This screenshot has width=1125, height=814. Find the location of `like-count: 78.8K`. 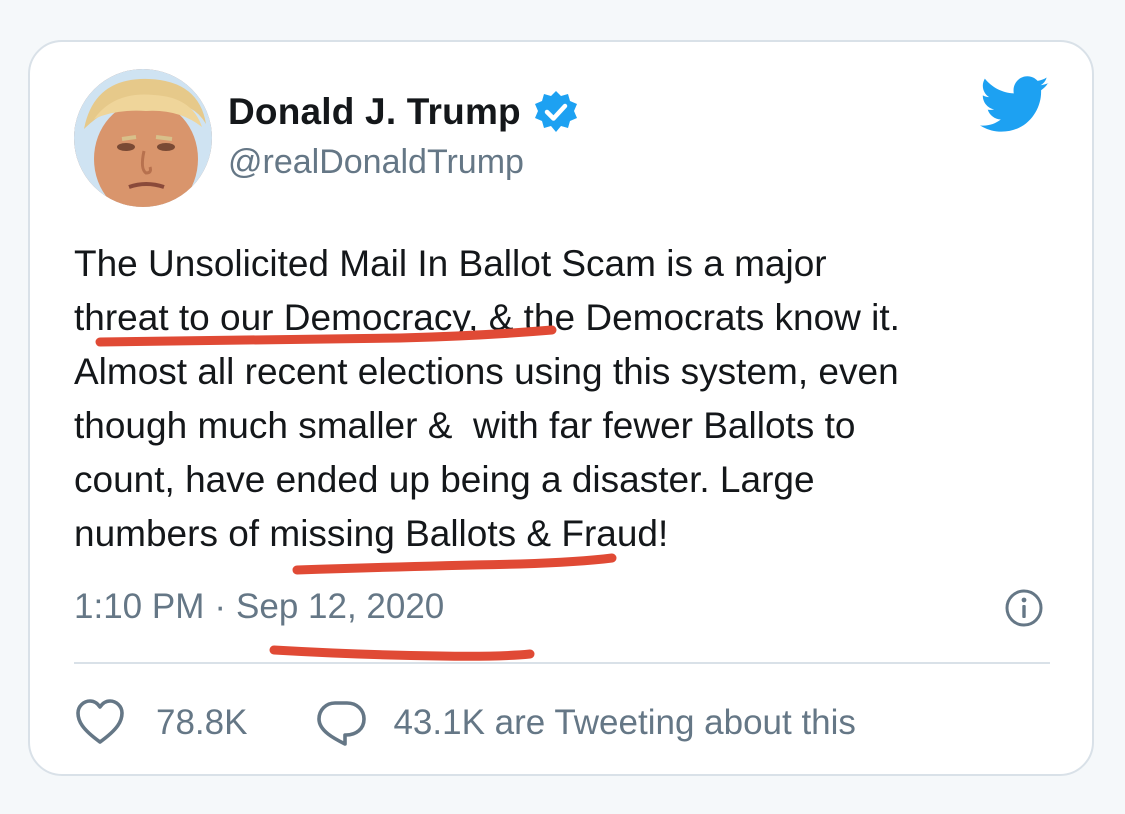

like-count: 78.8K is located at coordinates (201, 723).